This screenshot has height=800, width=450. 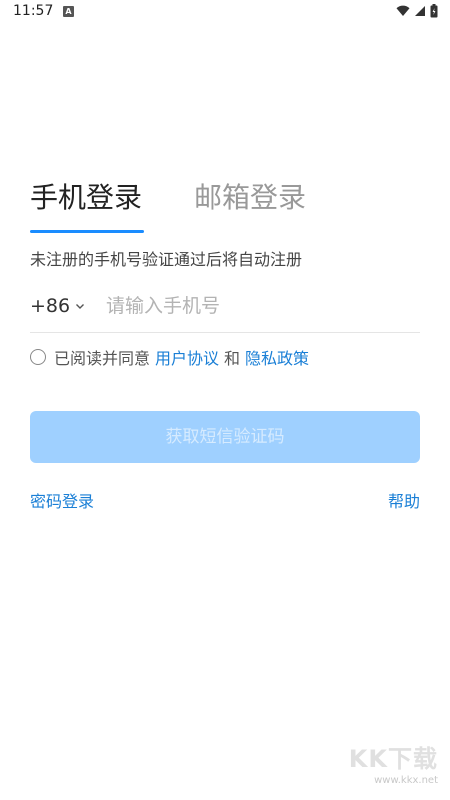 What do you see at coordinates (33, 11) in the screenshot?
I see `status-time: 11:57` at bounding box center [33, 11].